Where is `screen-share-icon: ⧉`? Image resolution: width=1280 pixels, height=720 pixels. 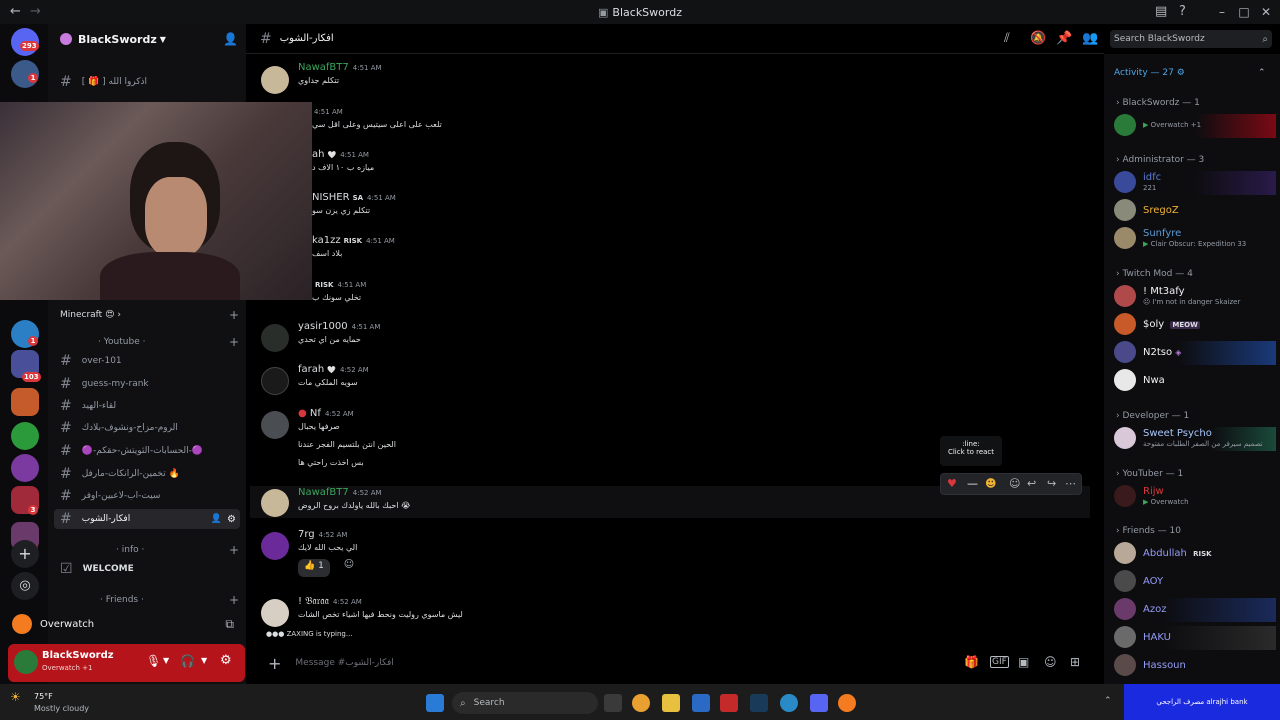 screen-share-icon: ⧉ is located at coordinates (229, 624).